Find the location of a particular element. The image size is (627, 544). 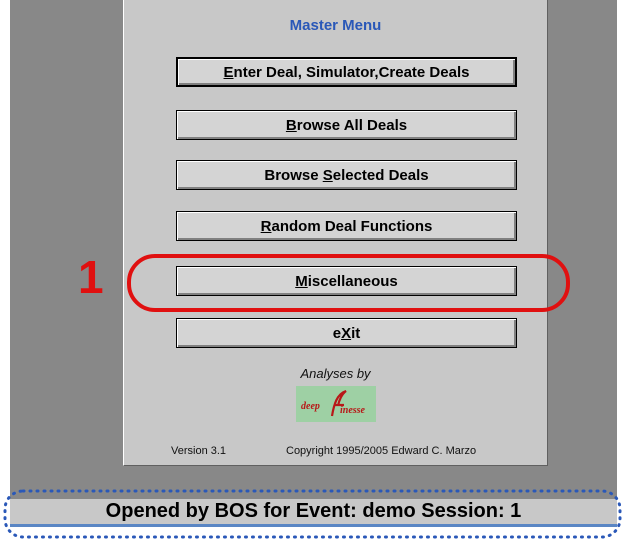

random-deal-functions-label: Random Deal Functions is located at coordinates (346, 226).